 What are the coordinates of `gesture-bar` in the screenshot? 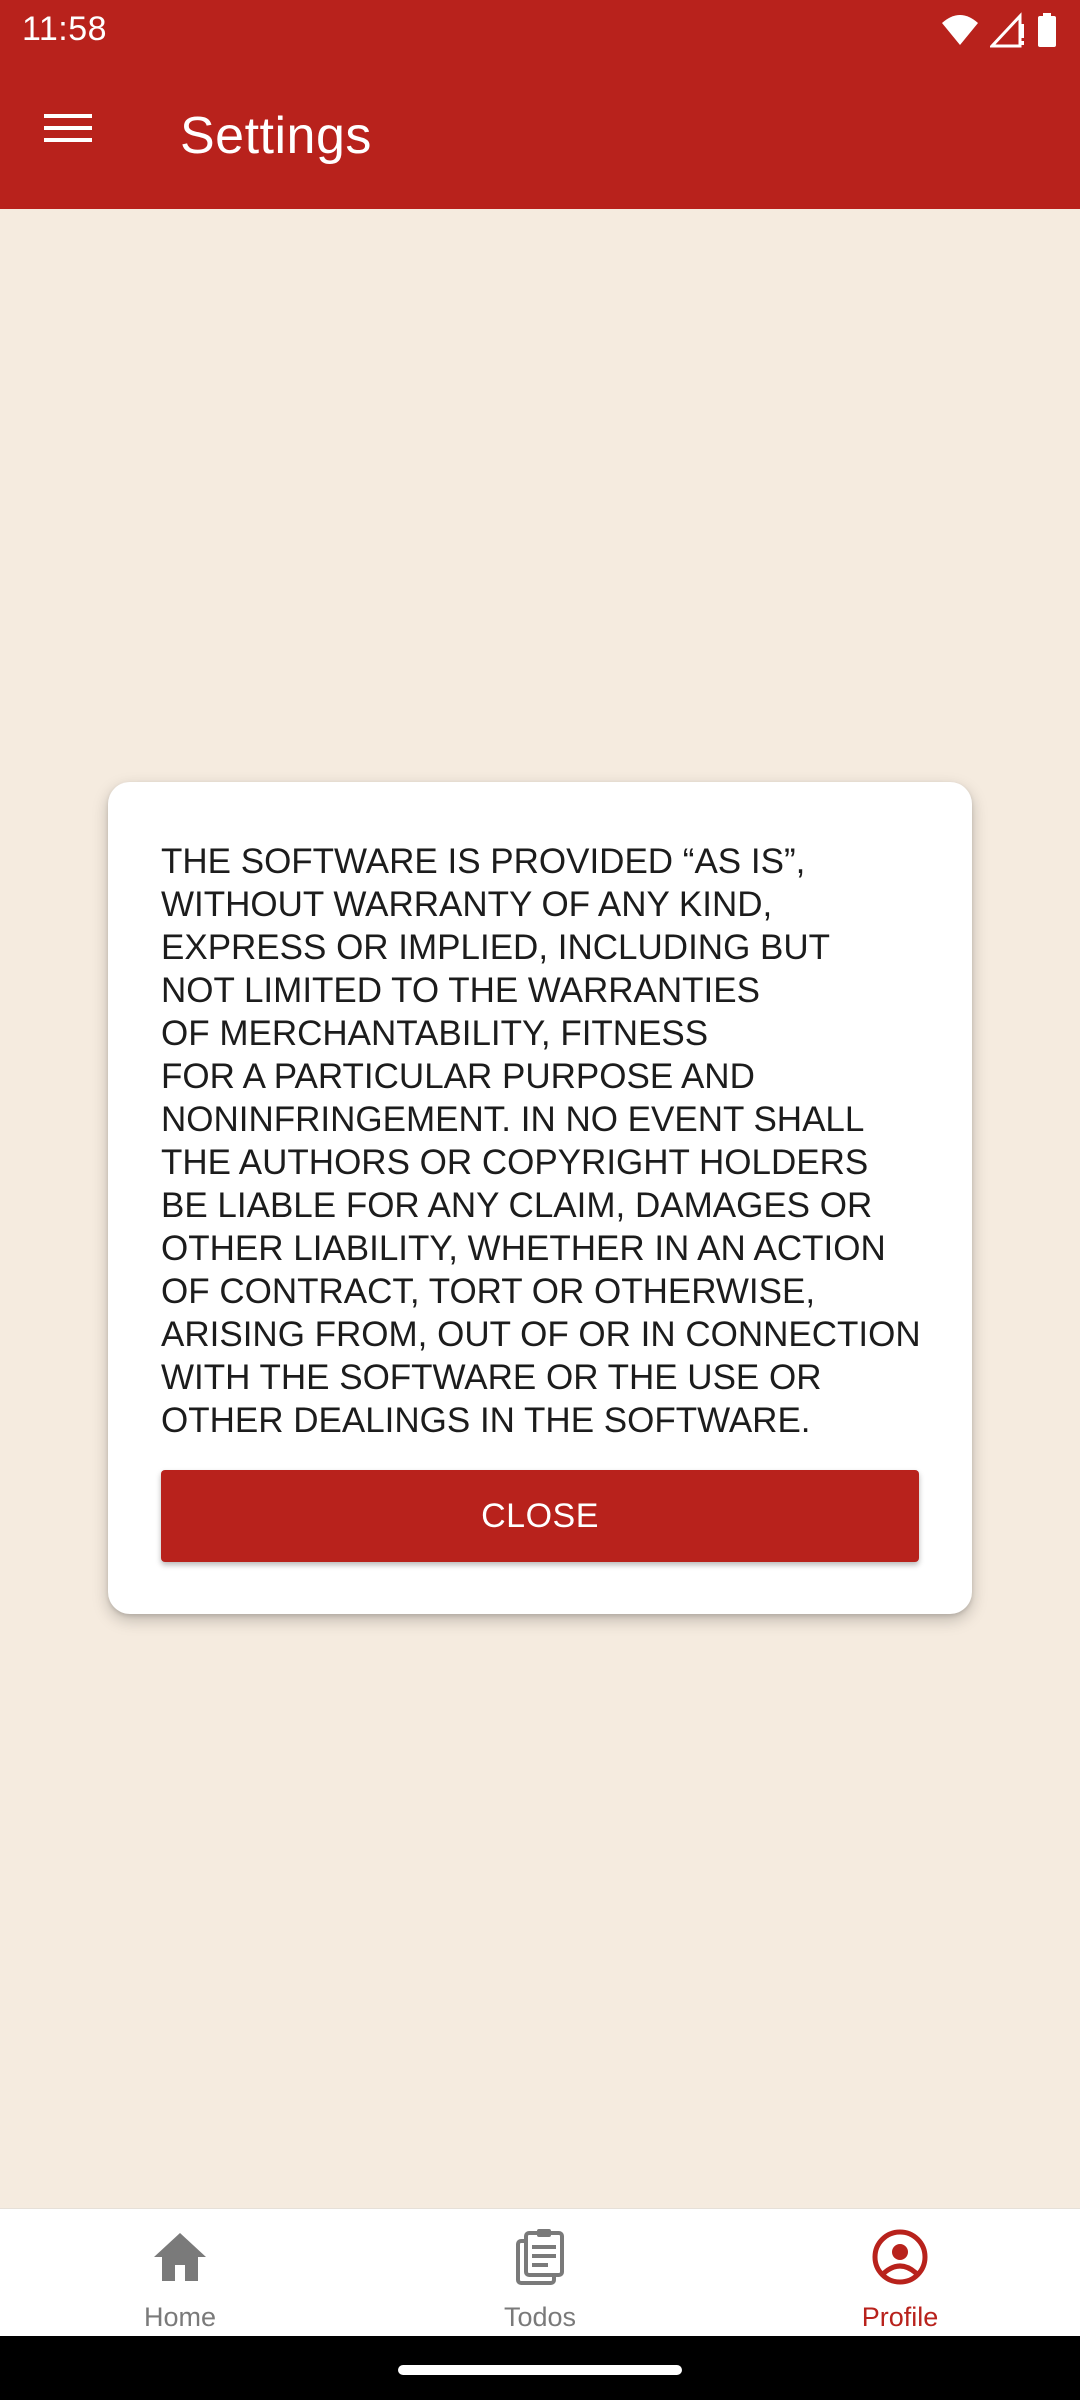 It's located at (540, 2368).